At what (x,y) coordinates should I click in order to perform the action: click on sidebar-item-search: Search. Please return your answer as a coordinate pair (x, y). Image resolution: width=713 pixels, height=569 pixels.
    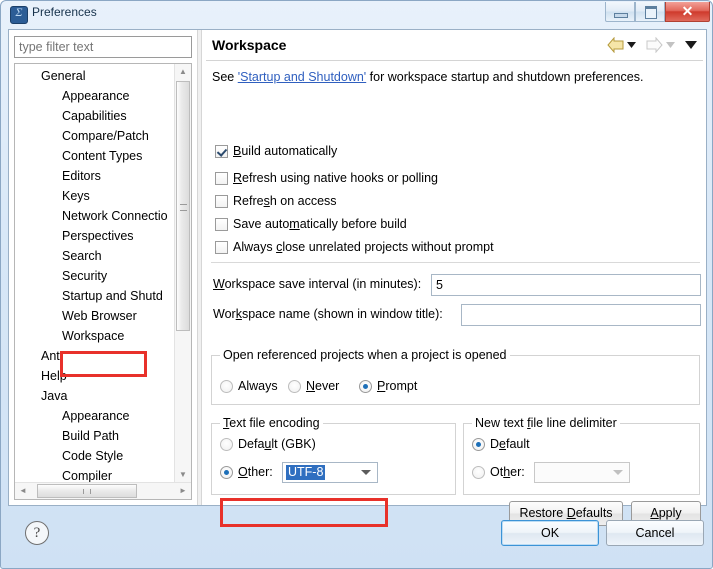
    Looking at the image, I should click on (95, 256).